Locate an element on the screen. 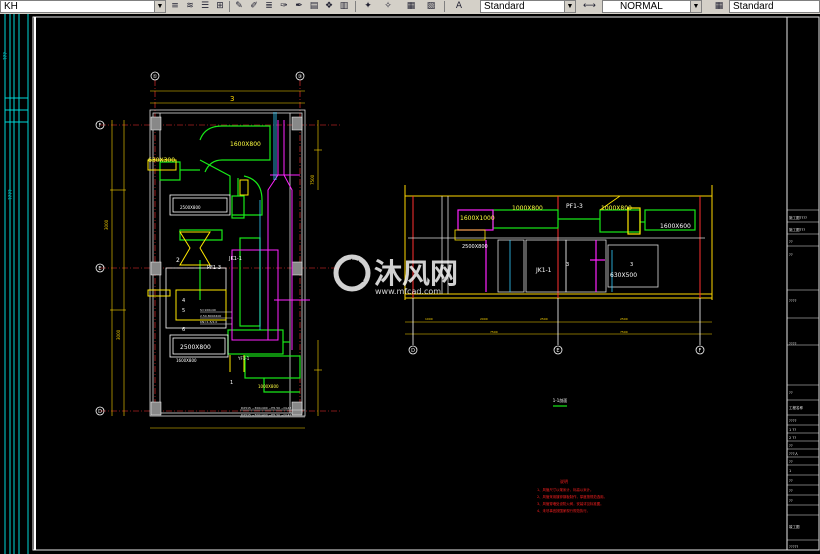 This screenshot has height=554, width=820. room-number: 5 is located at coordinates (183, 311).